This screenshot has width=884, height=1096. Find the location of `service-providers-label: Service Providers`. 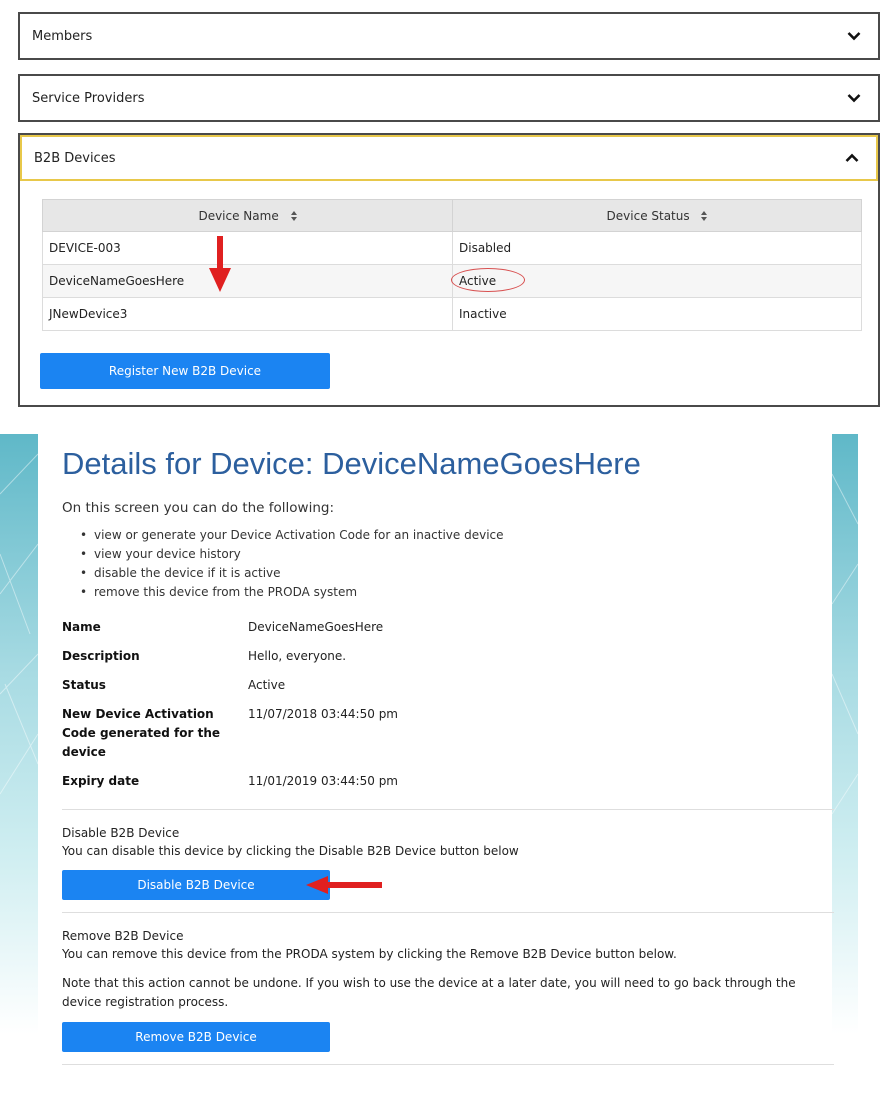

service-providers-label: Service Providers is located at coordinates (88, 98).